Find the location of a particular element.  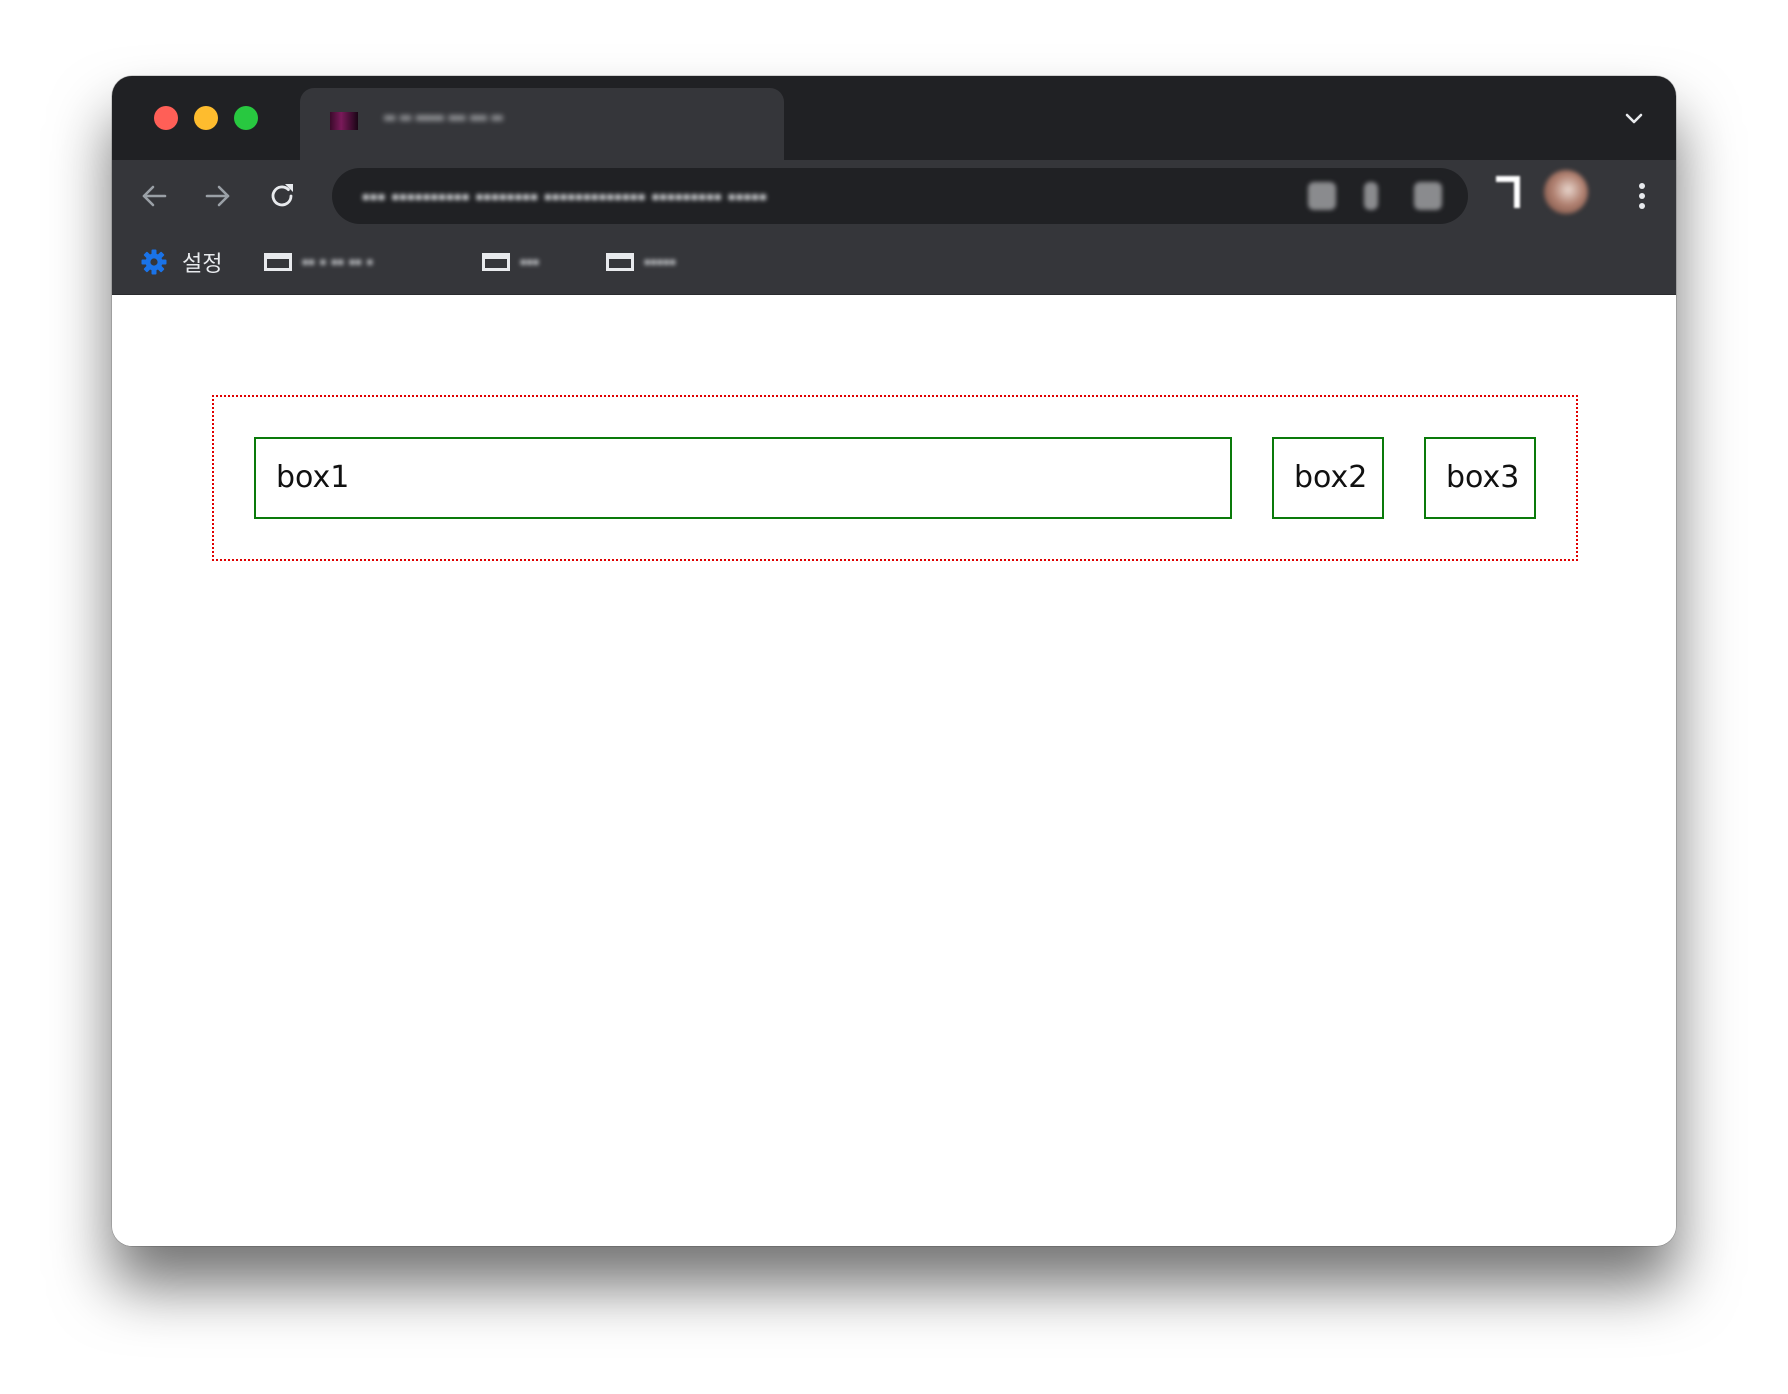

bookmark-folder: ▪▪ ▪ ▪▪ ▪▪ ▪ is located at coordinates (318, 262).